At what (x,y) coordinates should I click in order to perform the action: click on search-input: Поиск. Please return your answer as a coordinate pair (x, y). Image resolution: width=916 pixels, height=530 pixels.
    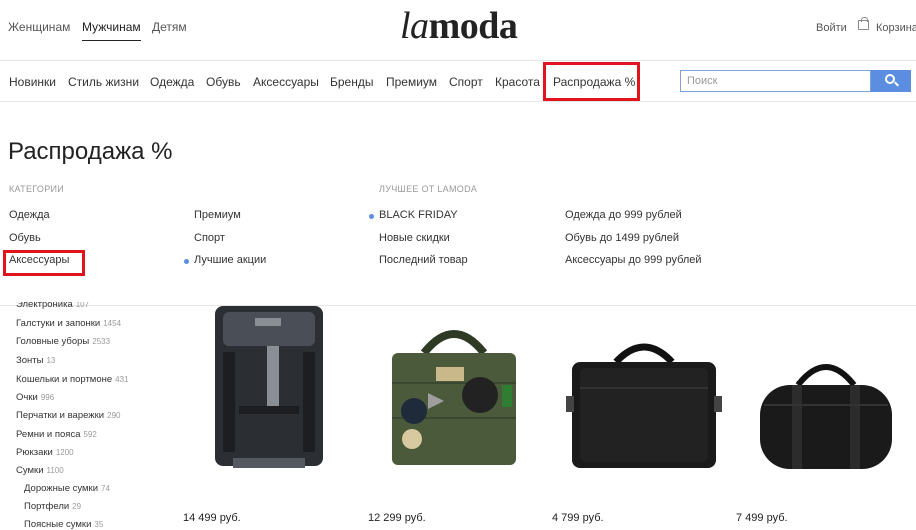
    Looking at the image, I should click on (775, 81).